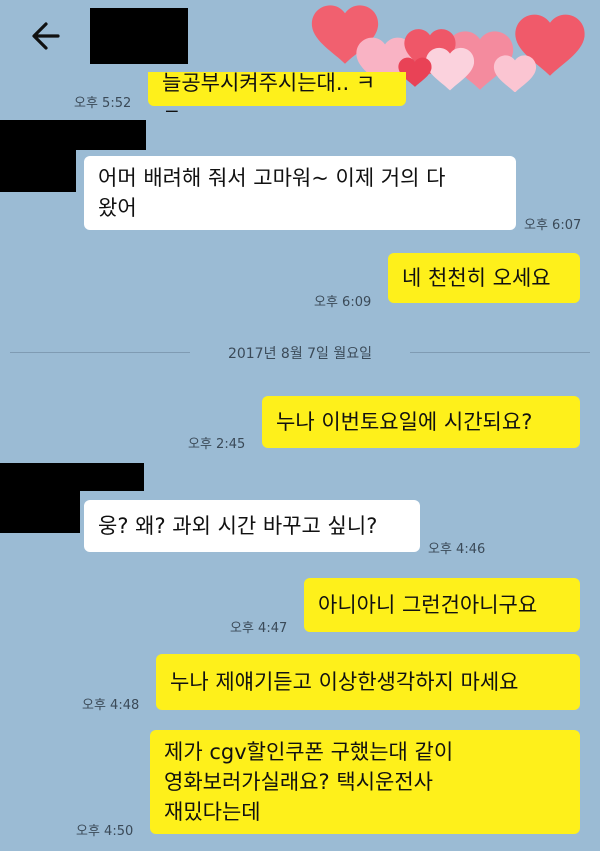  I want to click on outgoing-message: 네 천천히 오세요, so click(484, 278).